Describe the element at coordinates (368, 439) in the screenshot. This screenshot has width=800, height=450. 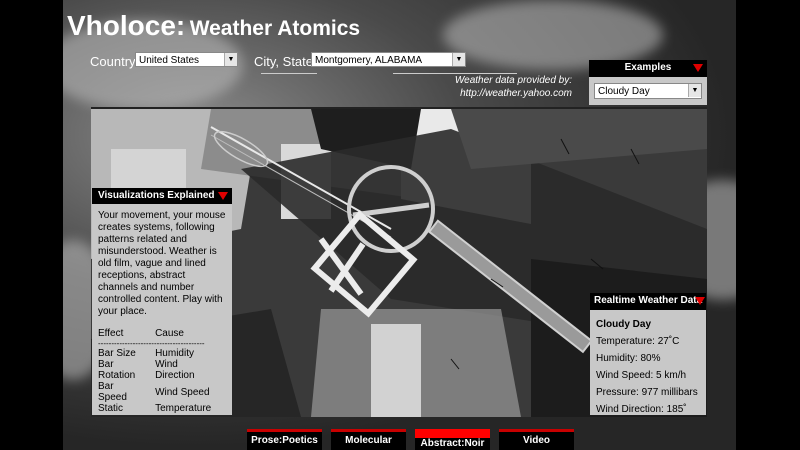
I see `tab-molecular: Molecular` at that location.